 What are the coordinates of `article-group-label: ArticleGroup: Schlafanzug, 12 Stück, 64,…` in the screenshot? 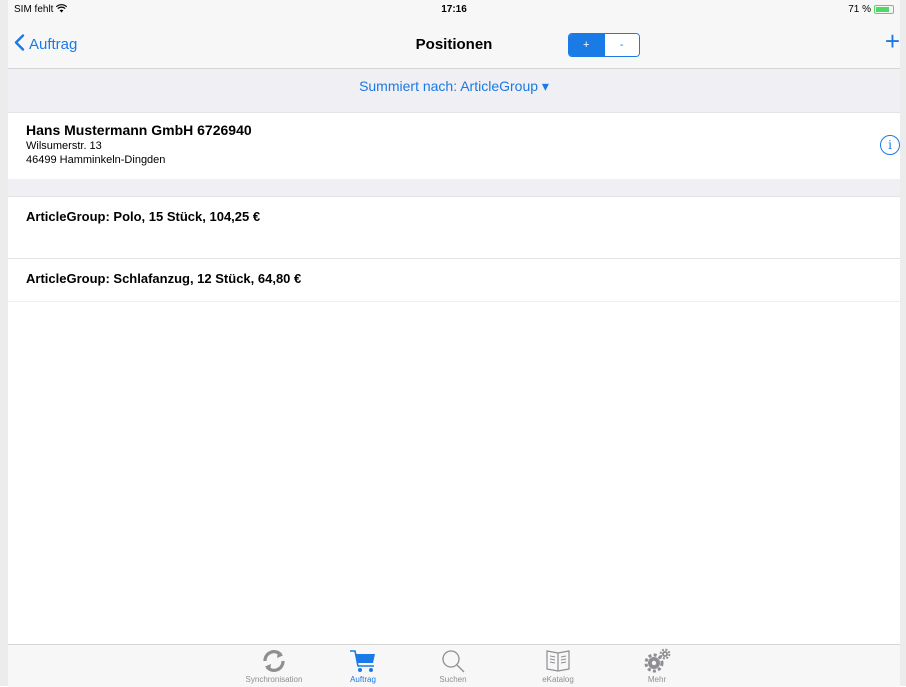 It's located at (164, 278).